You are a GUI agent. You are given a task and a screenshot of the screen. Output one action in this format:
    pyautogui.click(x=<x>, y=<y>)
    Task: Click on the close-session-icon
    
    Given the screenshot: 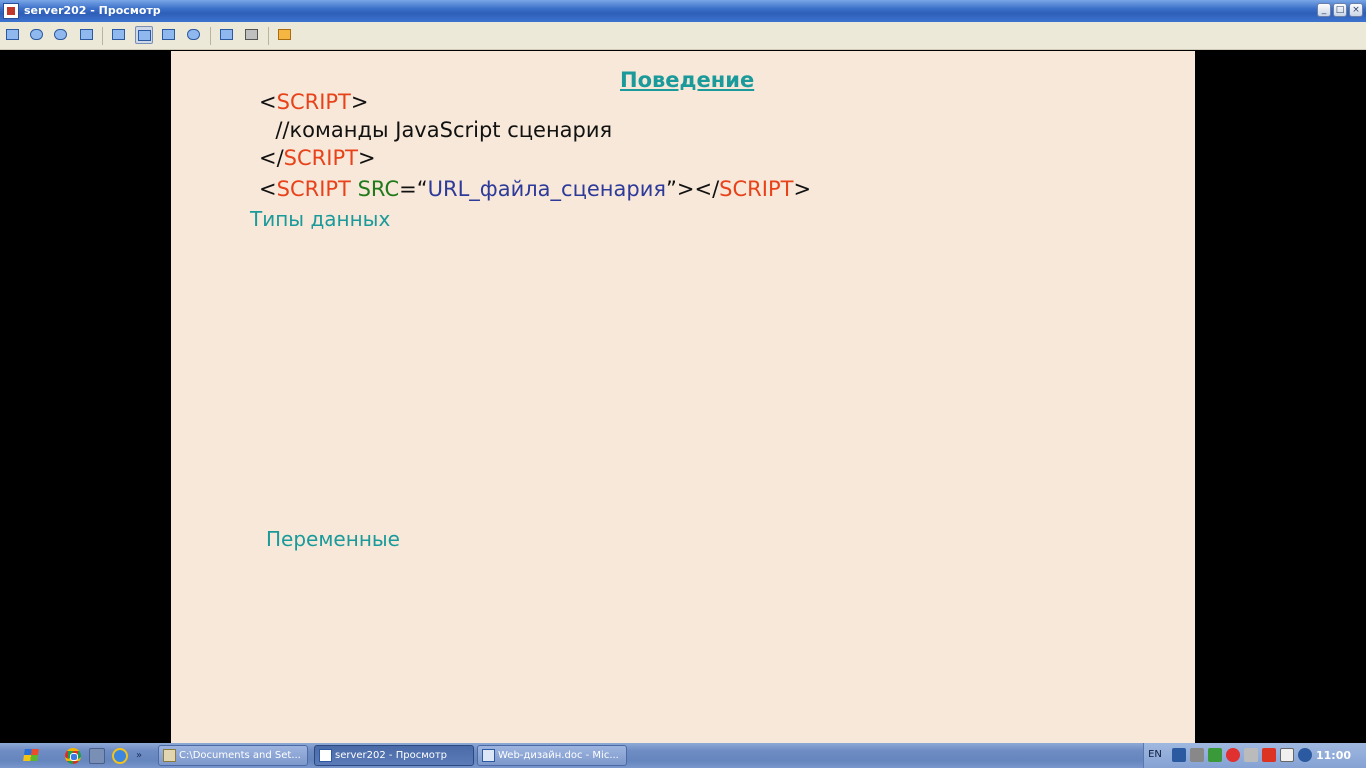 What is the action you would take?
    pyautogui.click(x=285, y=35)
    